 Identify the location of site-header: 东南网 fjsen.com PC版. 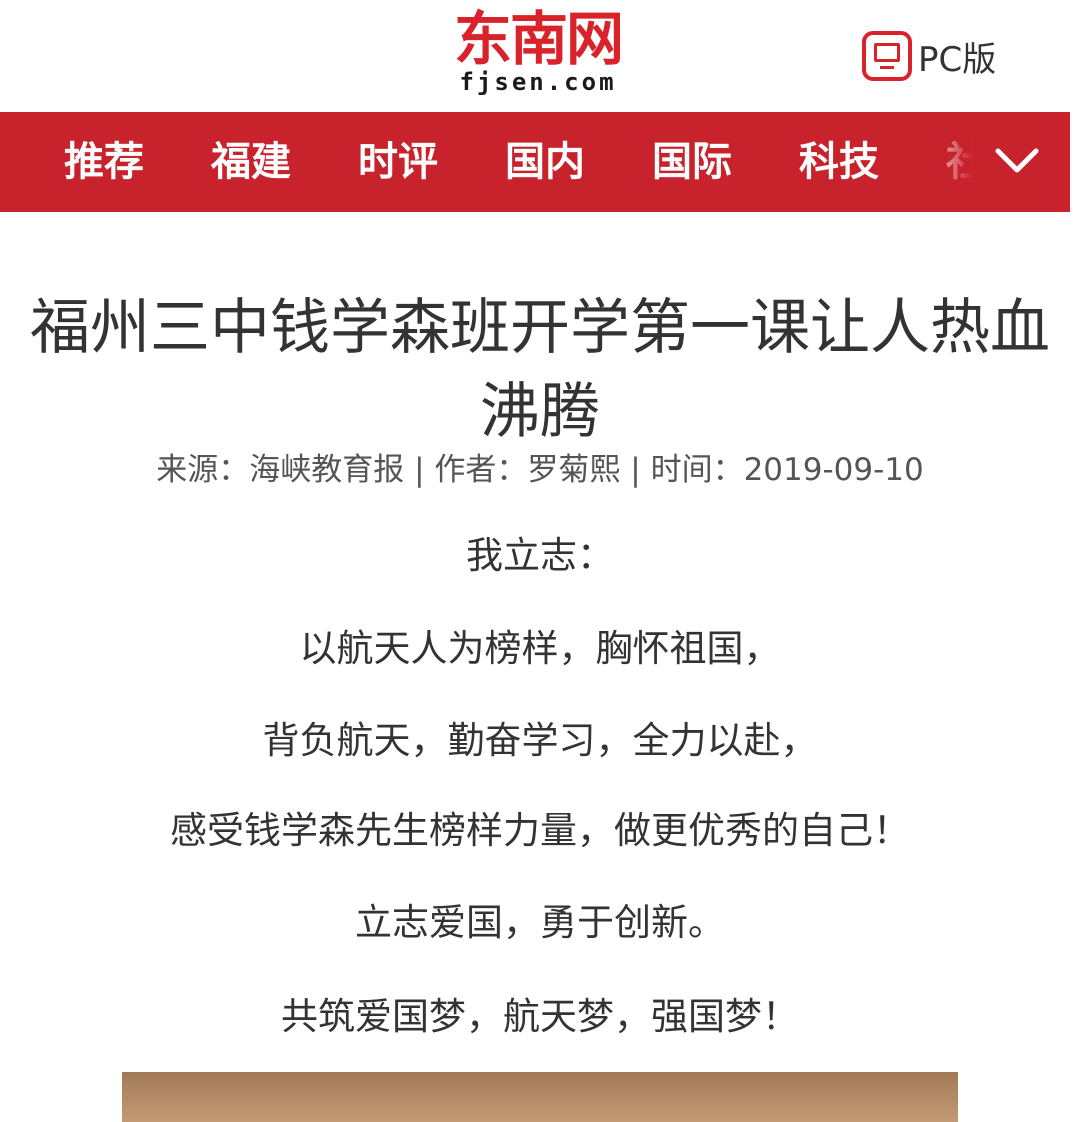
(540, 56).